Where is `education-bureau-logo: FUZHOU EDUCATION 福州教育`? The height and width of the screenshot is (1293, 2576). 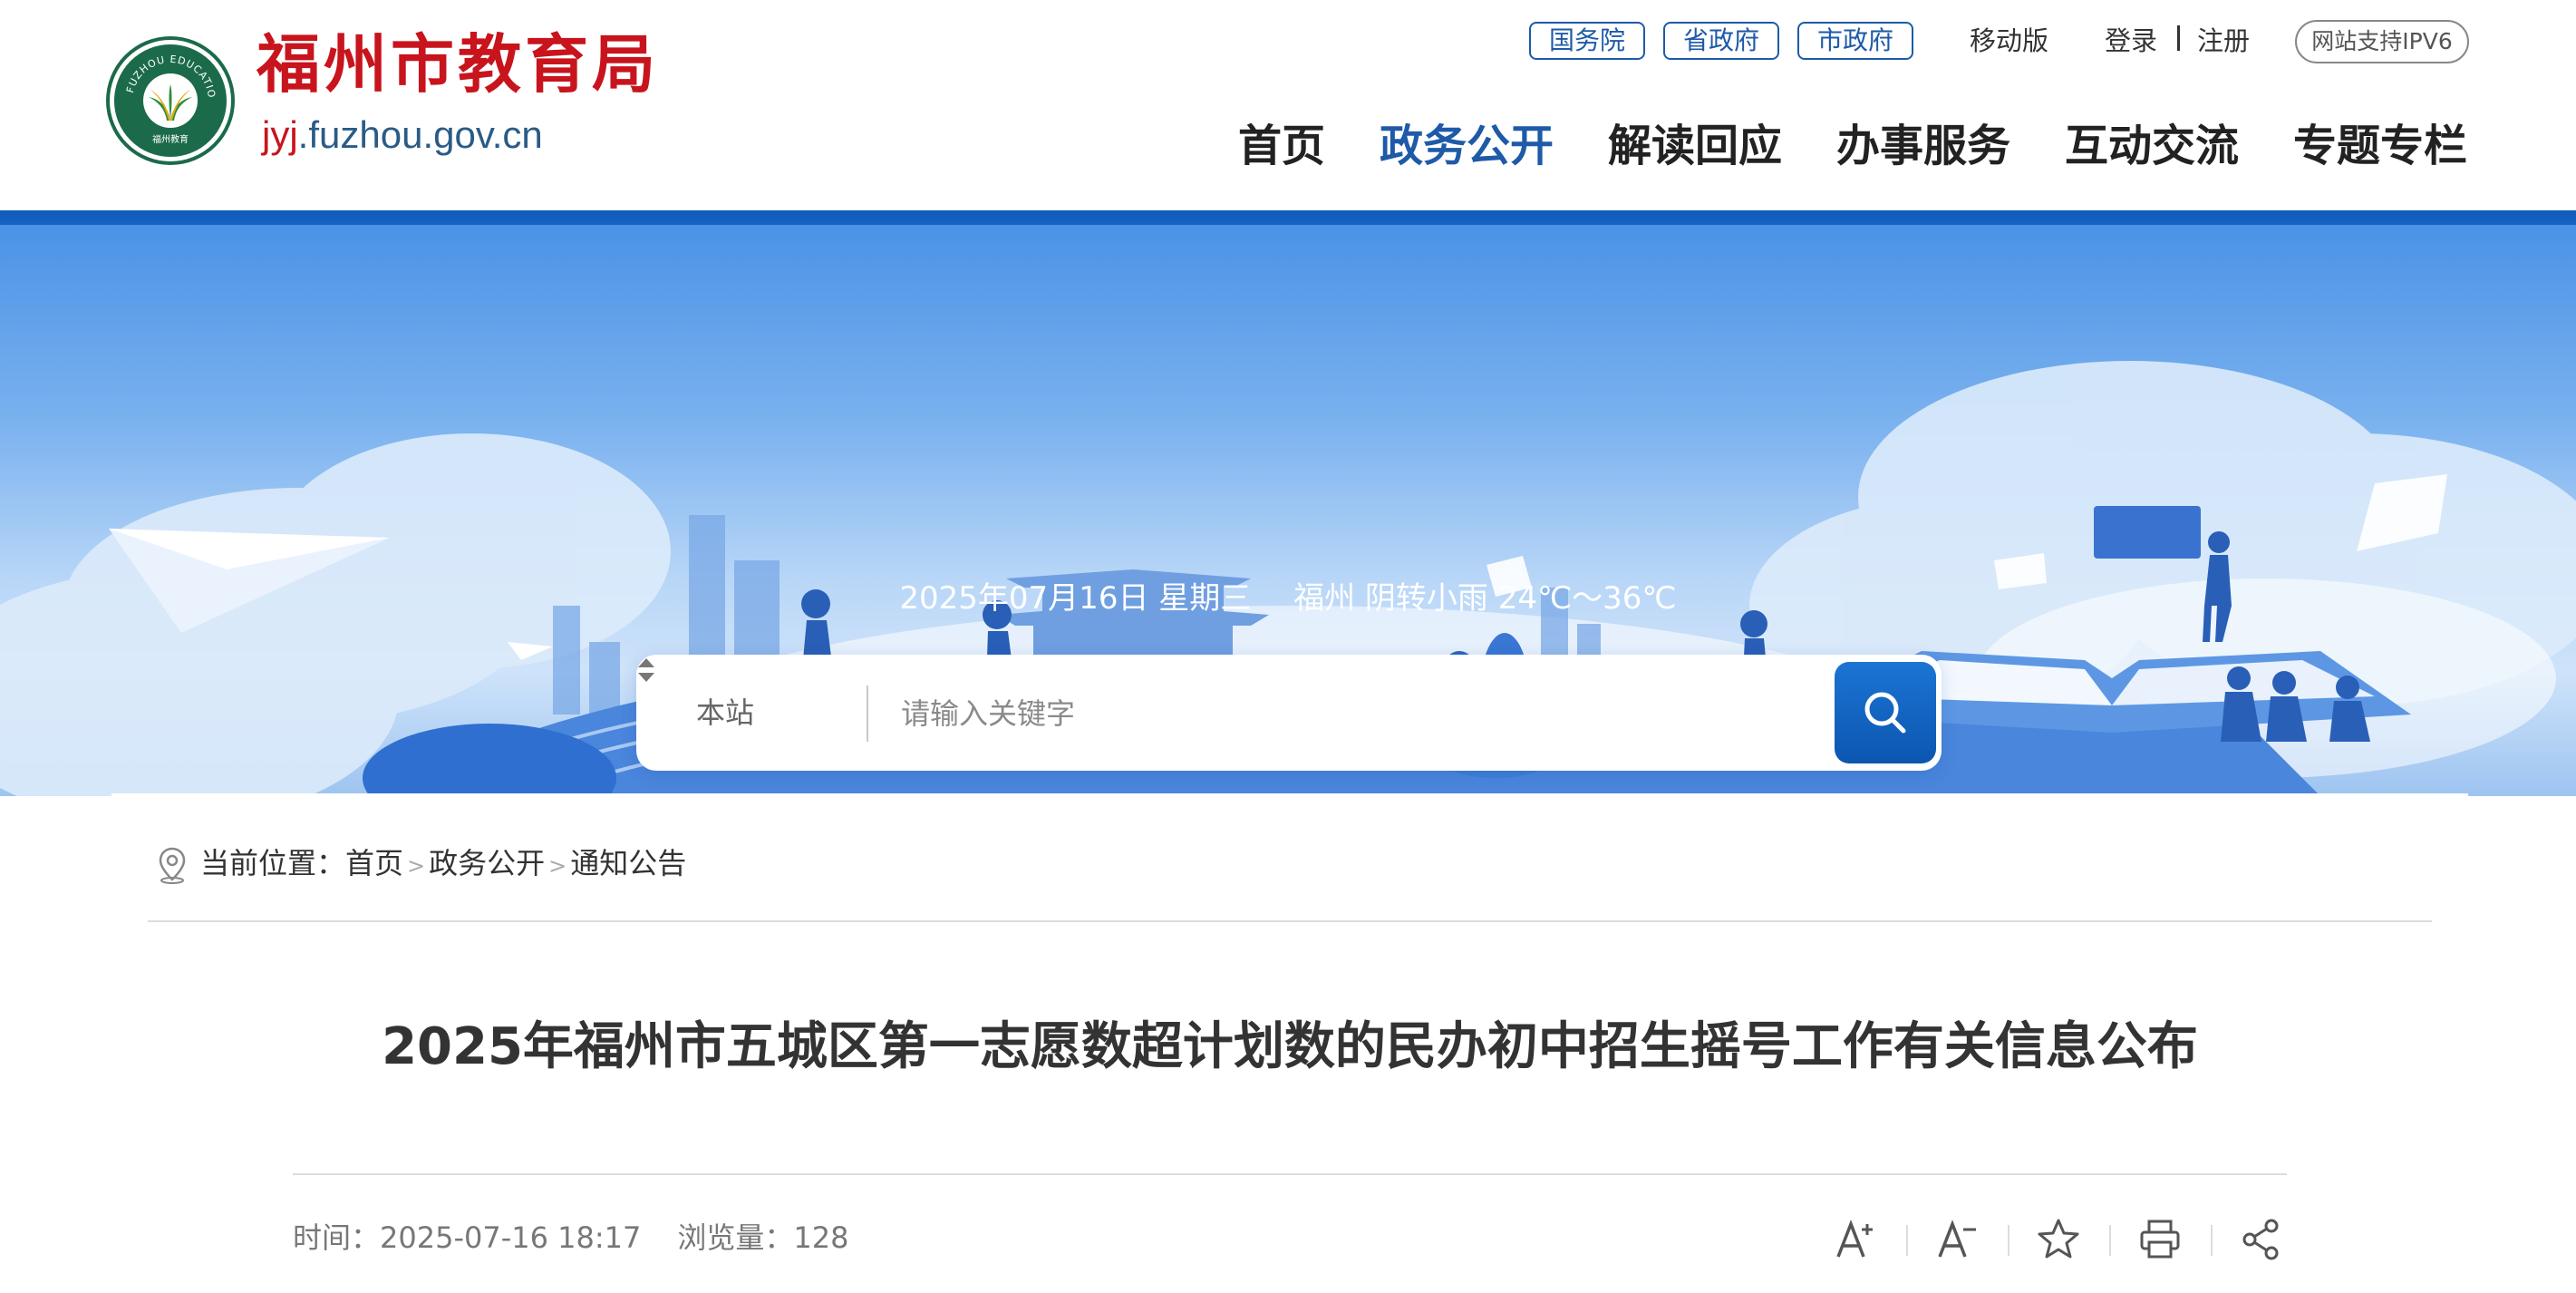 education-bureau-logo: FUZHOU EDUCATION 福州教育 is located at coordinates (170, 101).